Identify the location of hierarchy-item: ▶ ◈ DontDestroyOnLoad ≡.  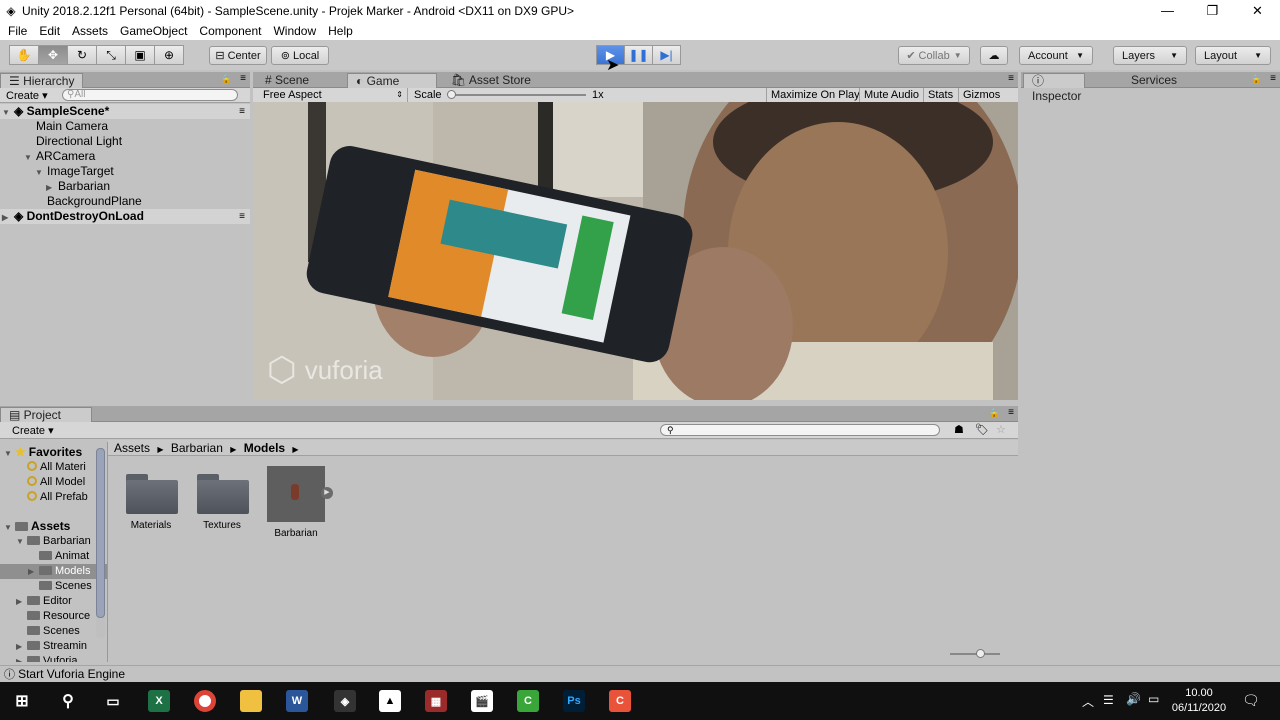
(125, 216).